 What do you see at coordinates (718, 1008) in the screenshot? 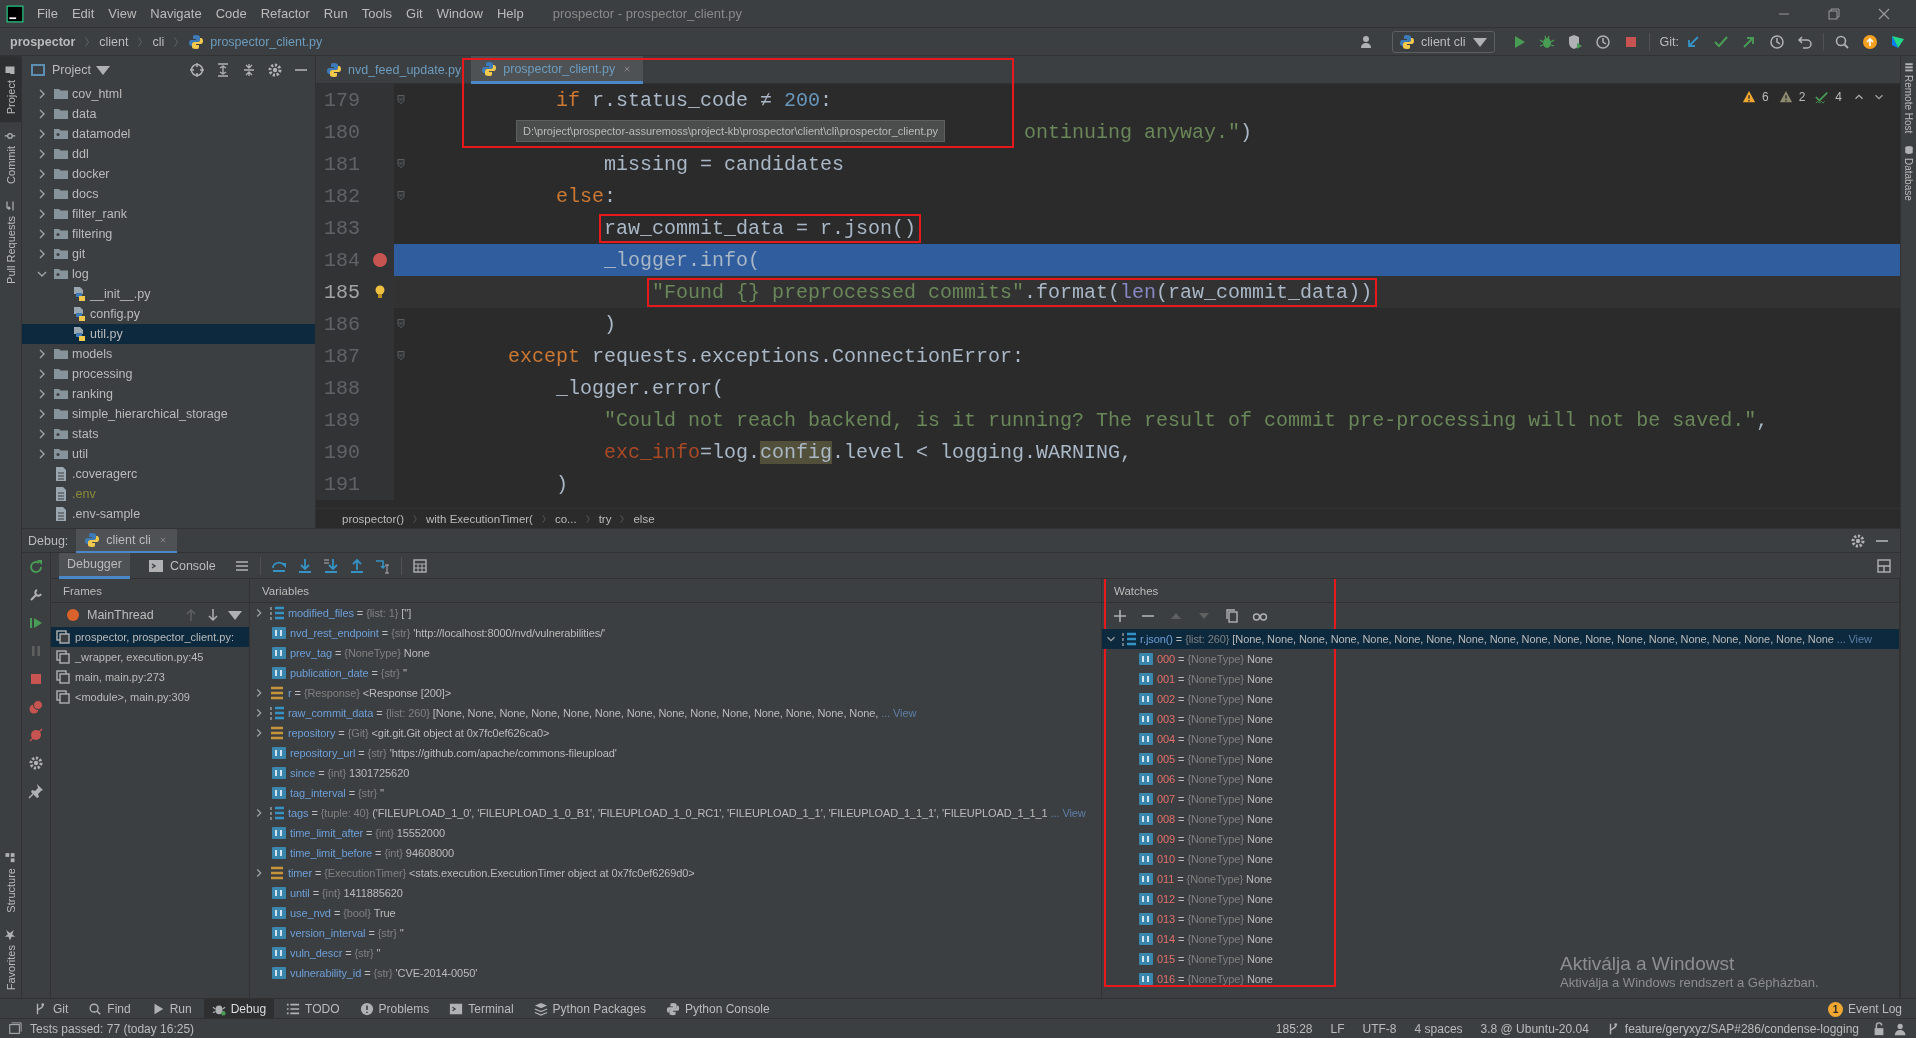
I see `tool-window-button: Python Console` at bounding box center [718, 1008].